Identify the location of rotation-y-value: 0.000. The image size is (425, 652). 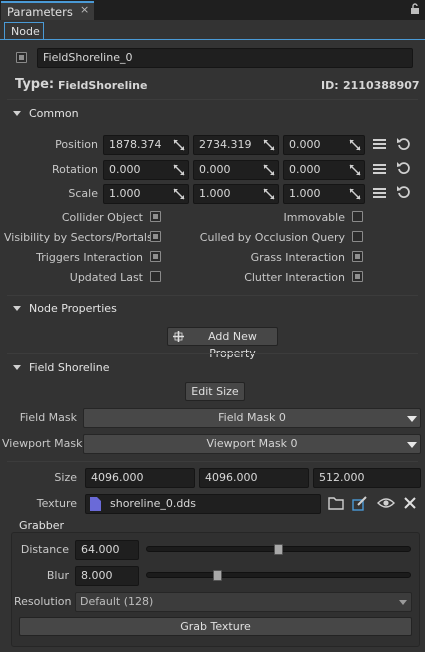
(215, 169).